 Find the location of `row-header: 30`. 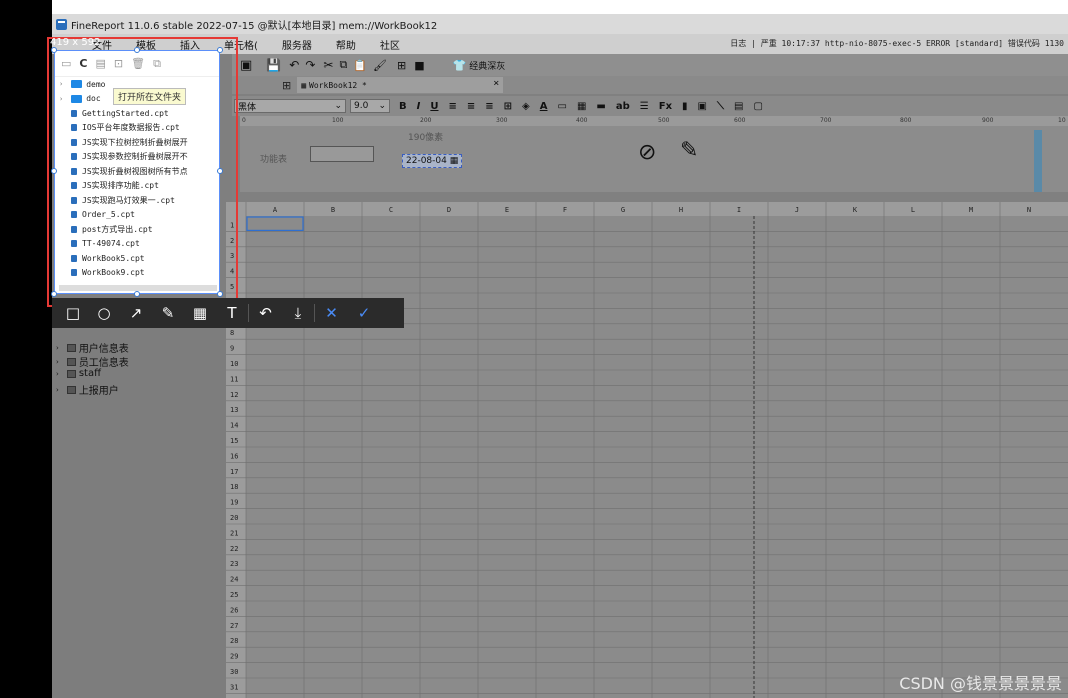

row-header: 30 is located at coordinates (234, 672).